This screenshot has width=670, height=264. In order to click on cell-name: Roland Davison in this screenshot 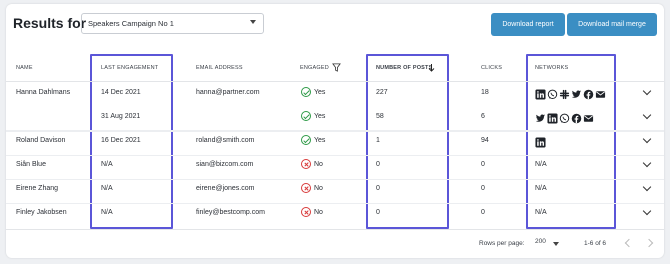, I will do `click(41, 140)`.